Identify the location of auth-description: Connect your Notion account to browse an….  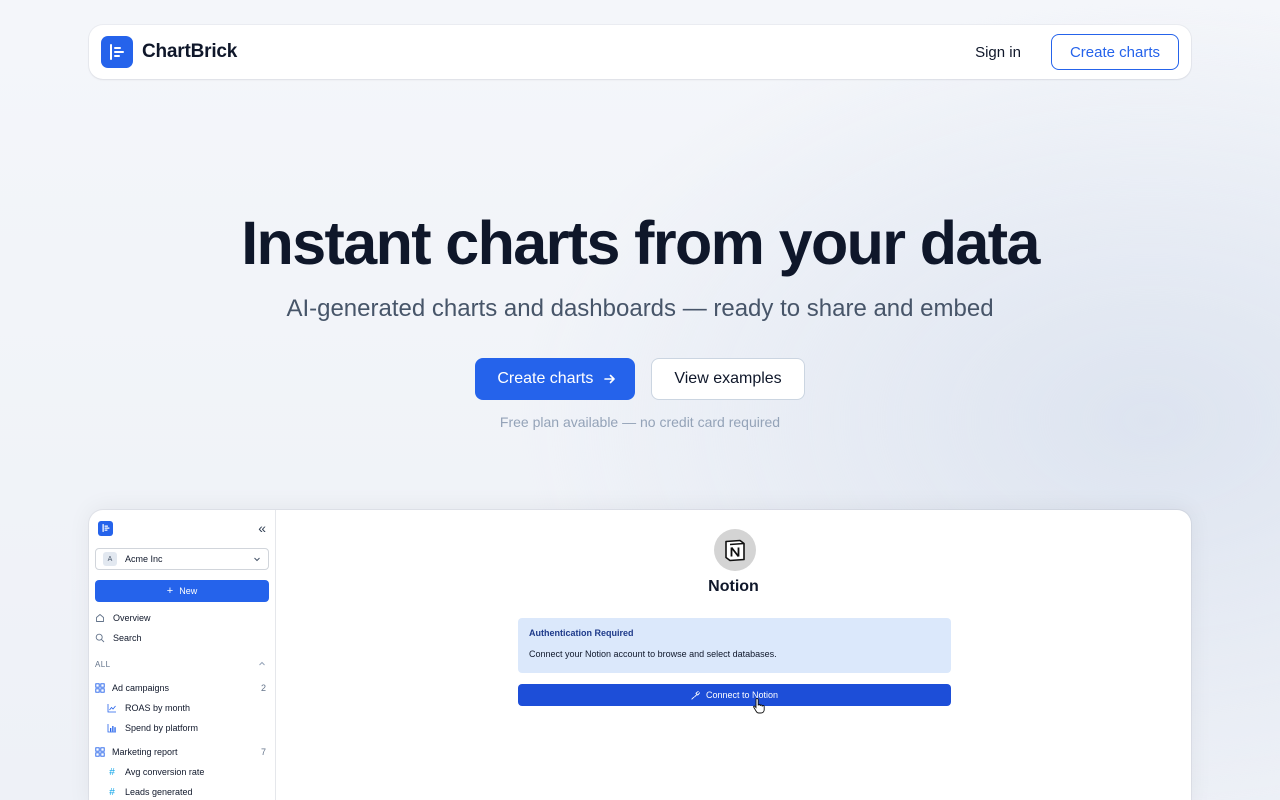
(653, 654).